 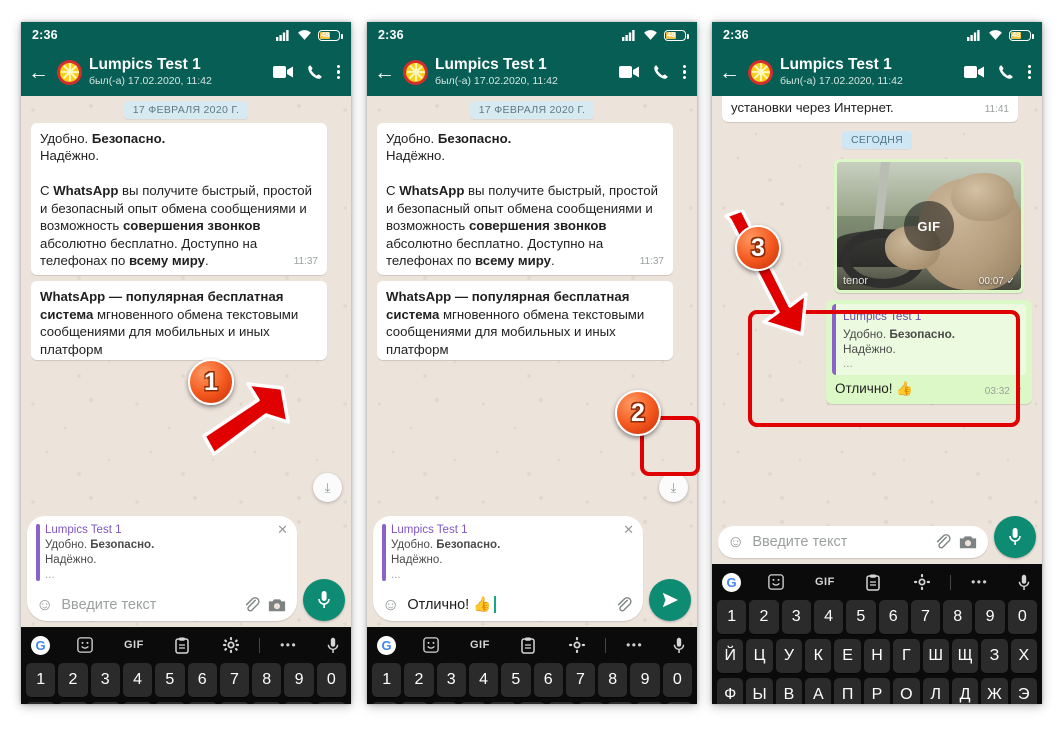 I want to click on camera-icon, so click(x=968, y=542).